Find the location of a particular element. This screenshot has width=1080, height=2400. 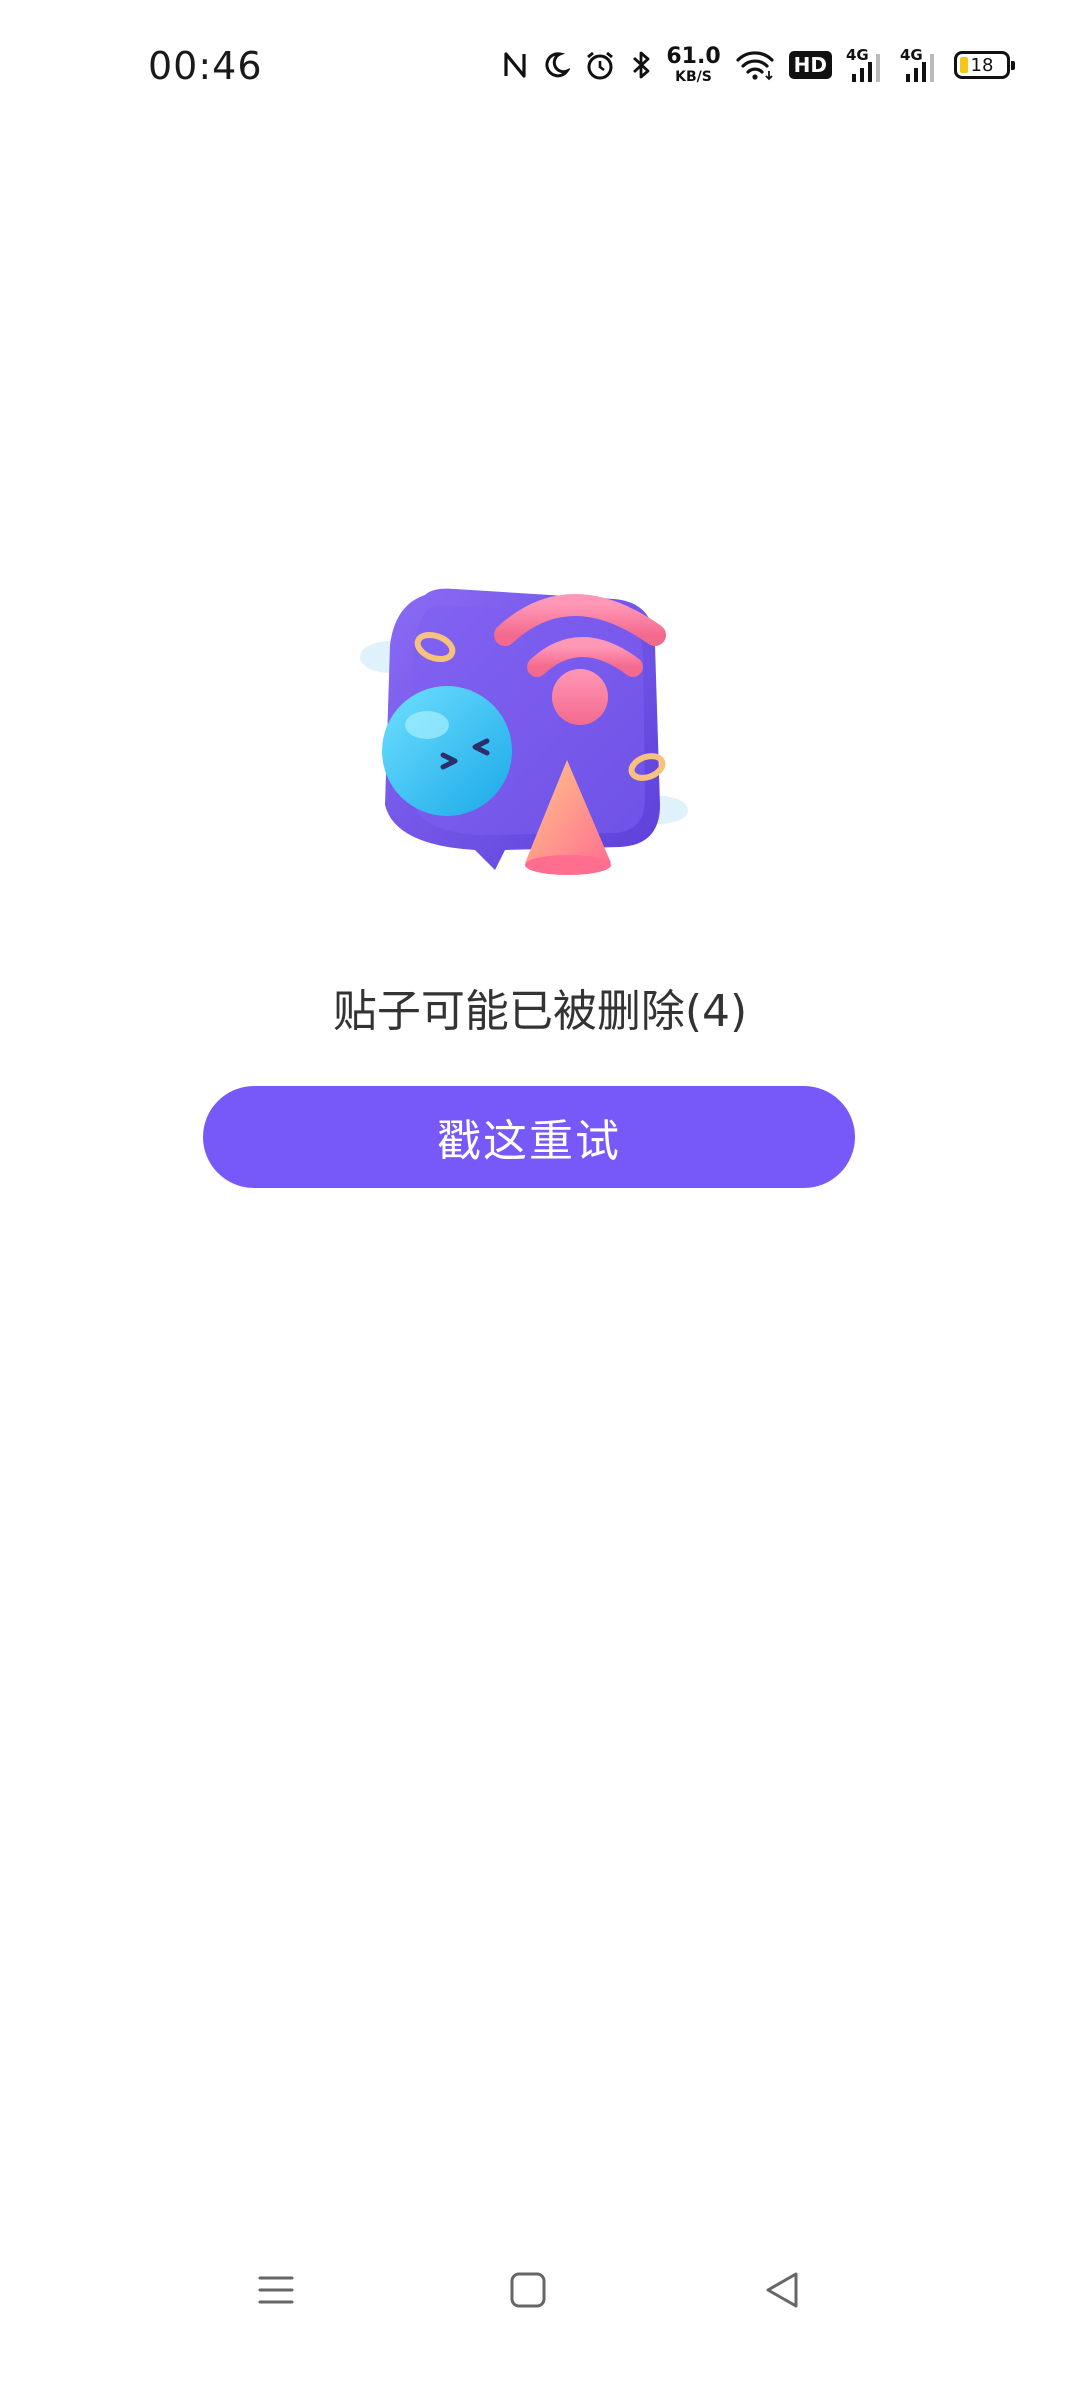

status-bar: 00:46 61.0 KB/S HD 4G 4G 18 is located at coordinates (540, 65).